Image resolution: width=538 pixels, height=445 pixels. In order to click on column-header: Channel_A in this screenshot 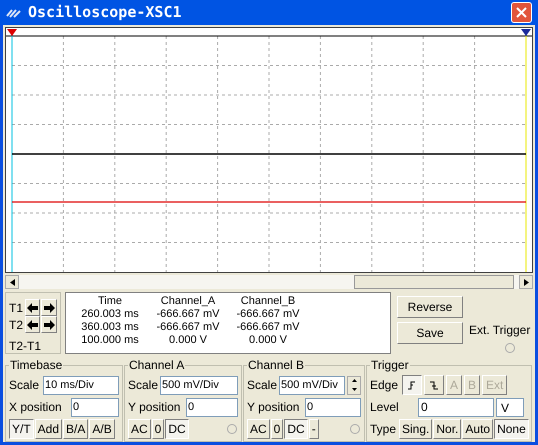, I will do `click(188, 301)`.